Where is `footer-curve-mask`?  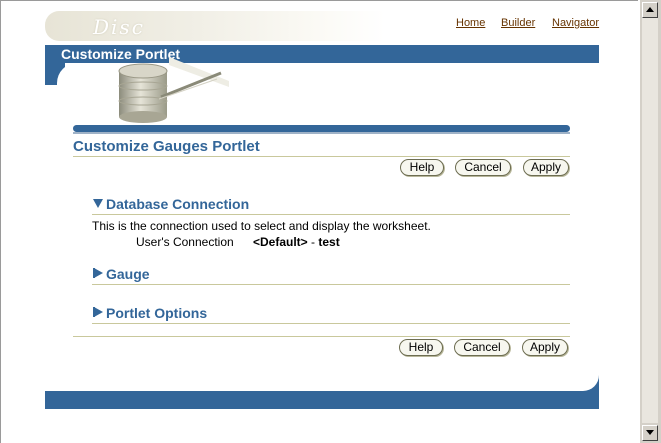
footer-curve-mask is located at coordinates (322, 383).